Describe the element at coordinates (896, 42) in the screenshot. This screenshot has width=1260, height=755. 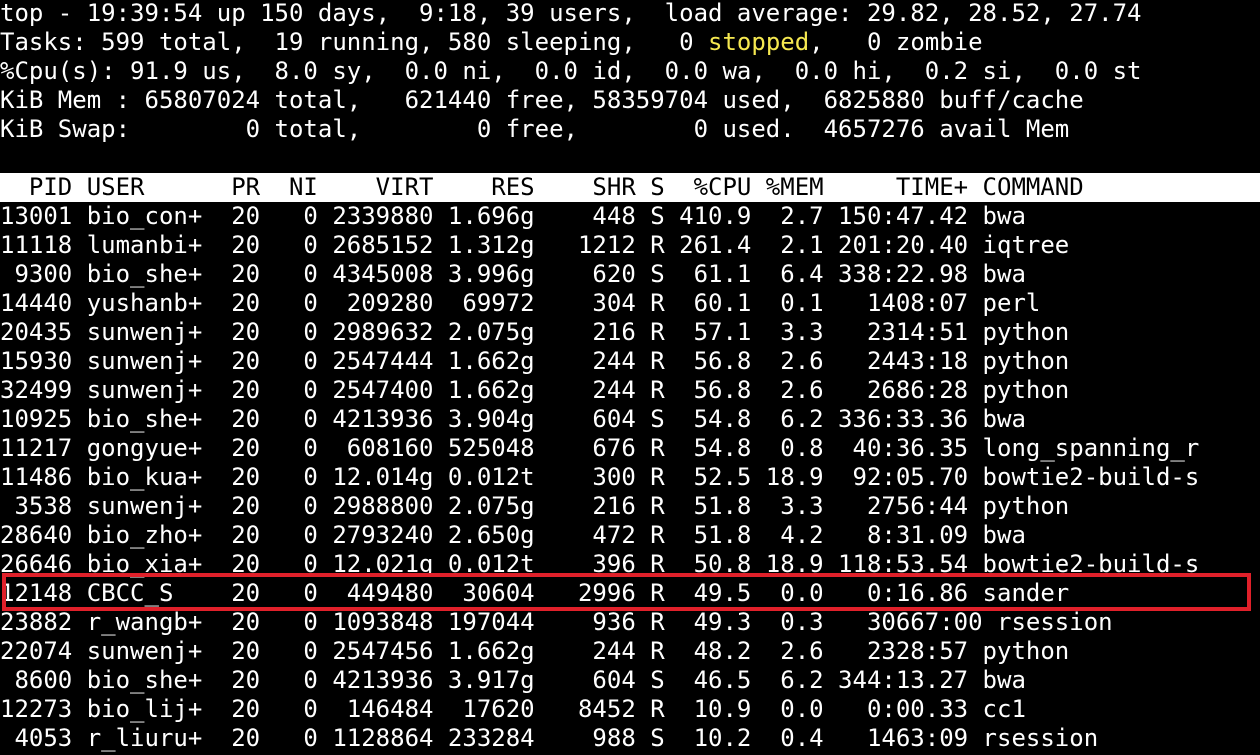
I see `tasks-suffix: , 0 zombie` at that location.